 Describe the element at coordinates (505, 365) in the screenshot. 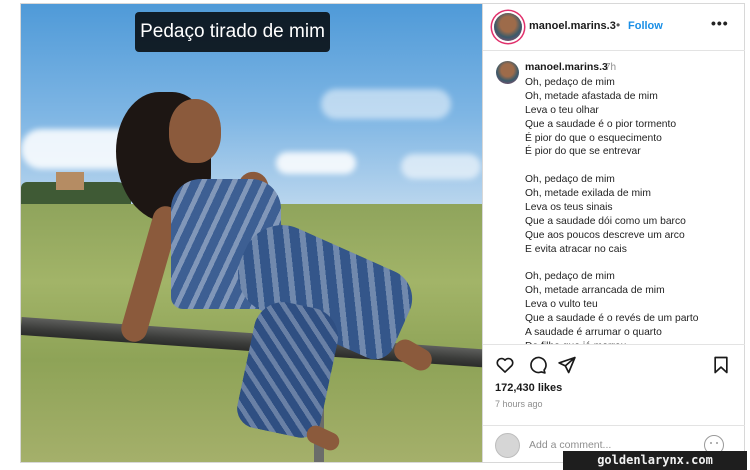

I see `heart-icon` at that location.